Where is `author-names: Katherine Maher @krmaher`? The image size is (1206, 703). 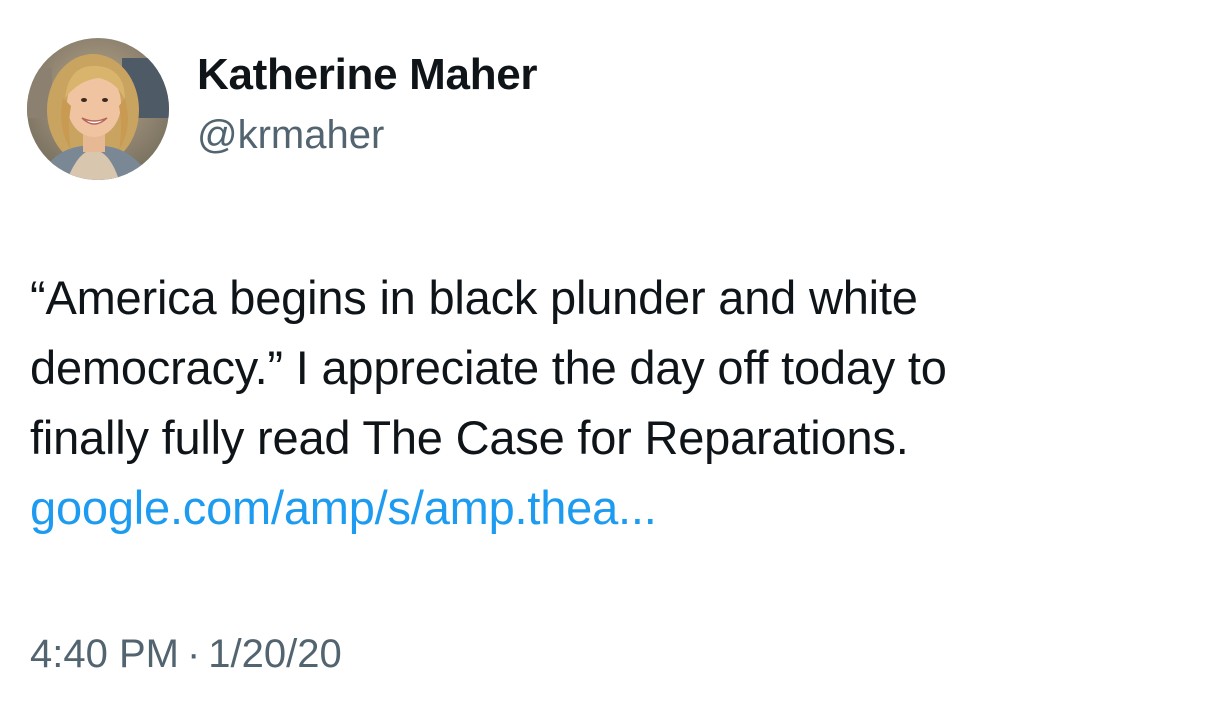 author-names: Katherine Maher @krmaher is located at coordinates (367, 104).